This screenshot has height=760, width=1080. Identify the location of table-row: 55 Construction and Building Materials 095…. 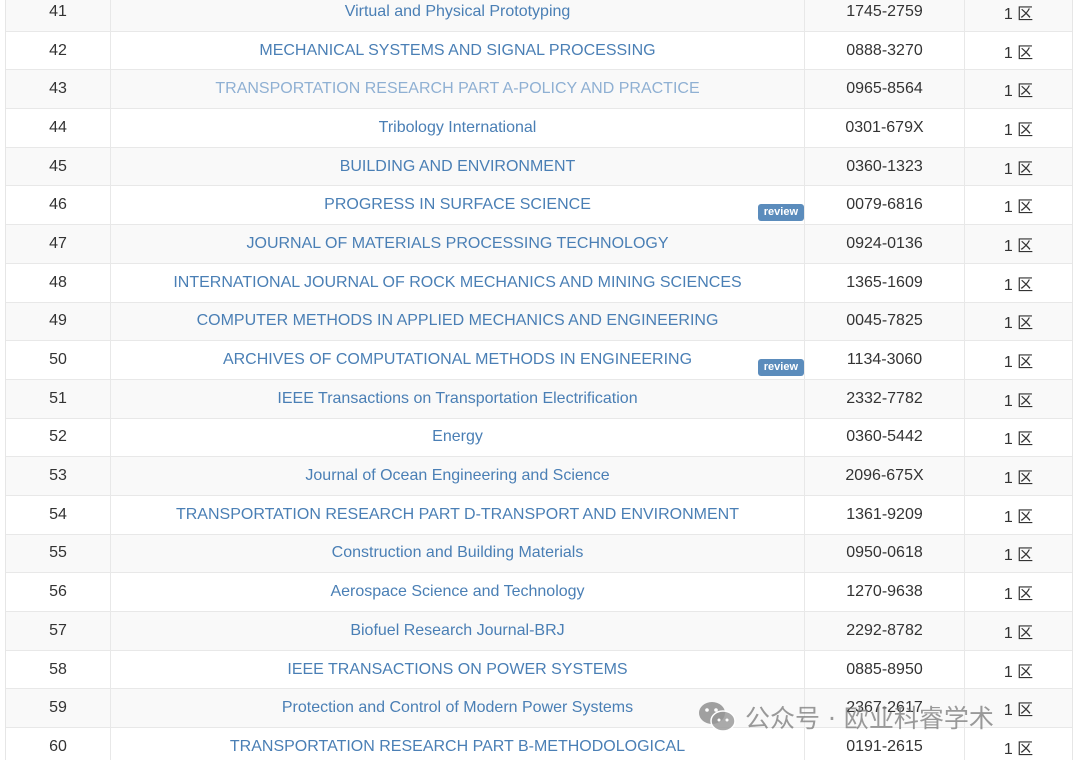
(539, 554).